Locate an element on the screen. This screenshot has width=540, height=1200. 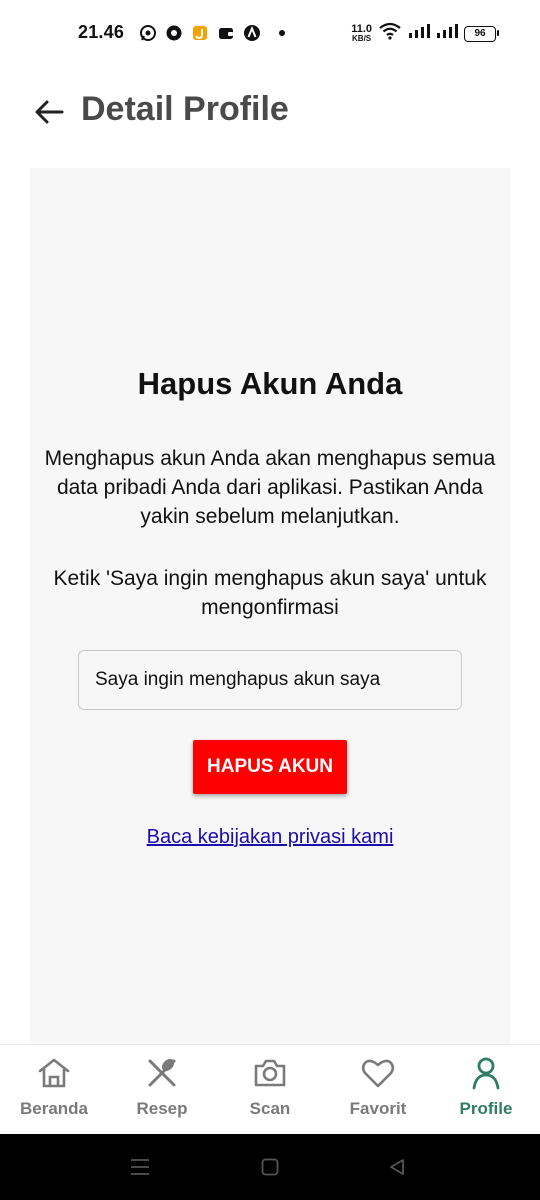
nav-item-beranda: Beranda is located at coordinates (54, 1090).